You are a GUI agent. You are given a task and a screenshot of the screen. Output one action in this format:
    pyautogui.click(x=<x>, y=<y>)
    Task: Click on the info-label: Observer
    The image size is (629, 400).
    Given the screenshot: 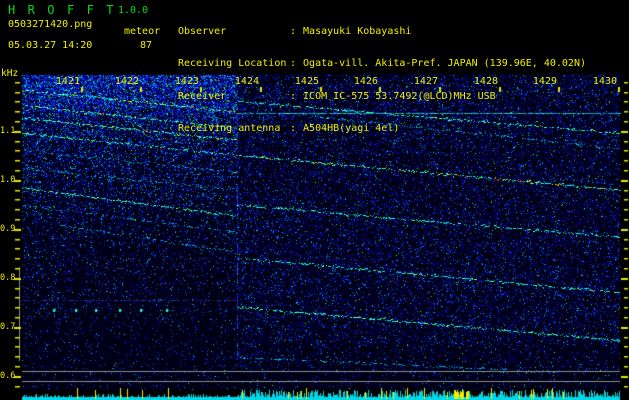 What is the action you would take?
    pyautogui.click(x=202, y=31)
    